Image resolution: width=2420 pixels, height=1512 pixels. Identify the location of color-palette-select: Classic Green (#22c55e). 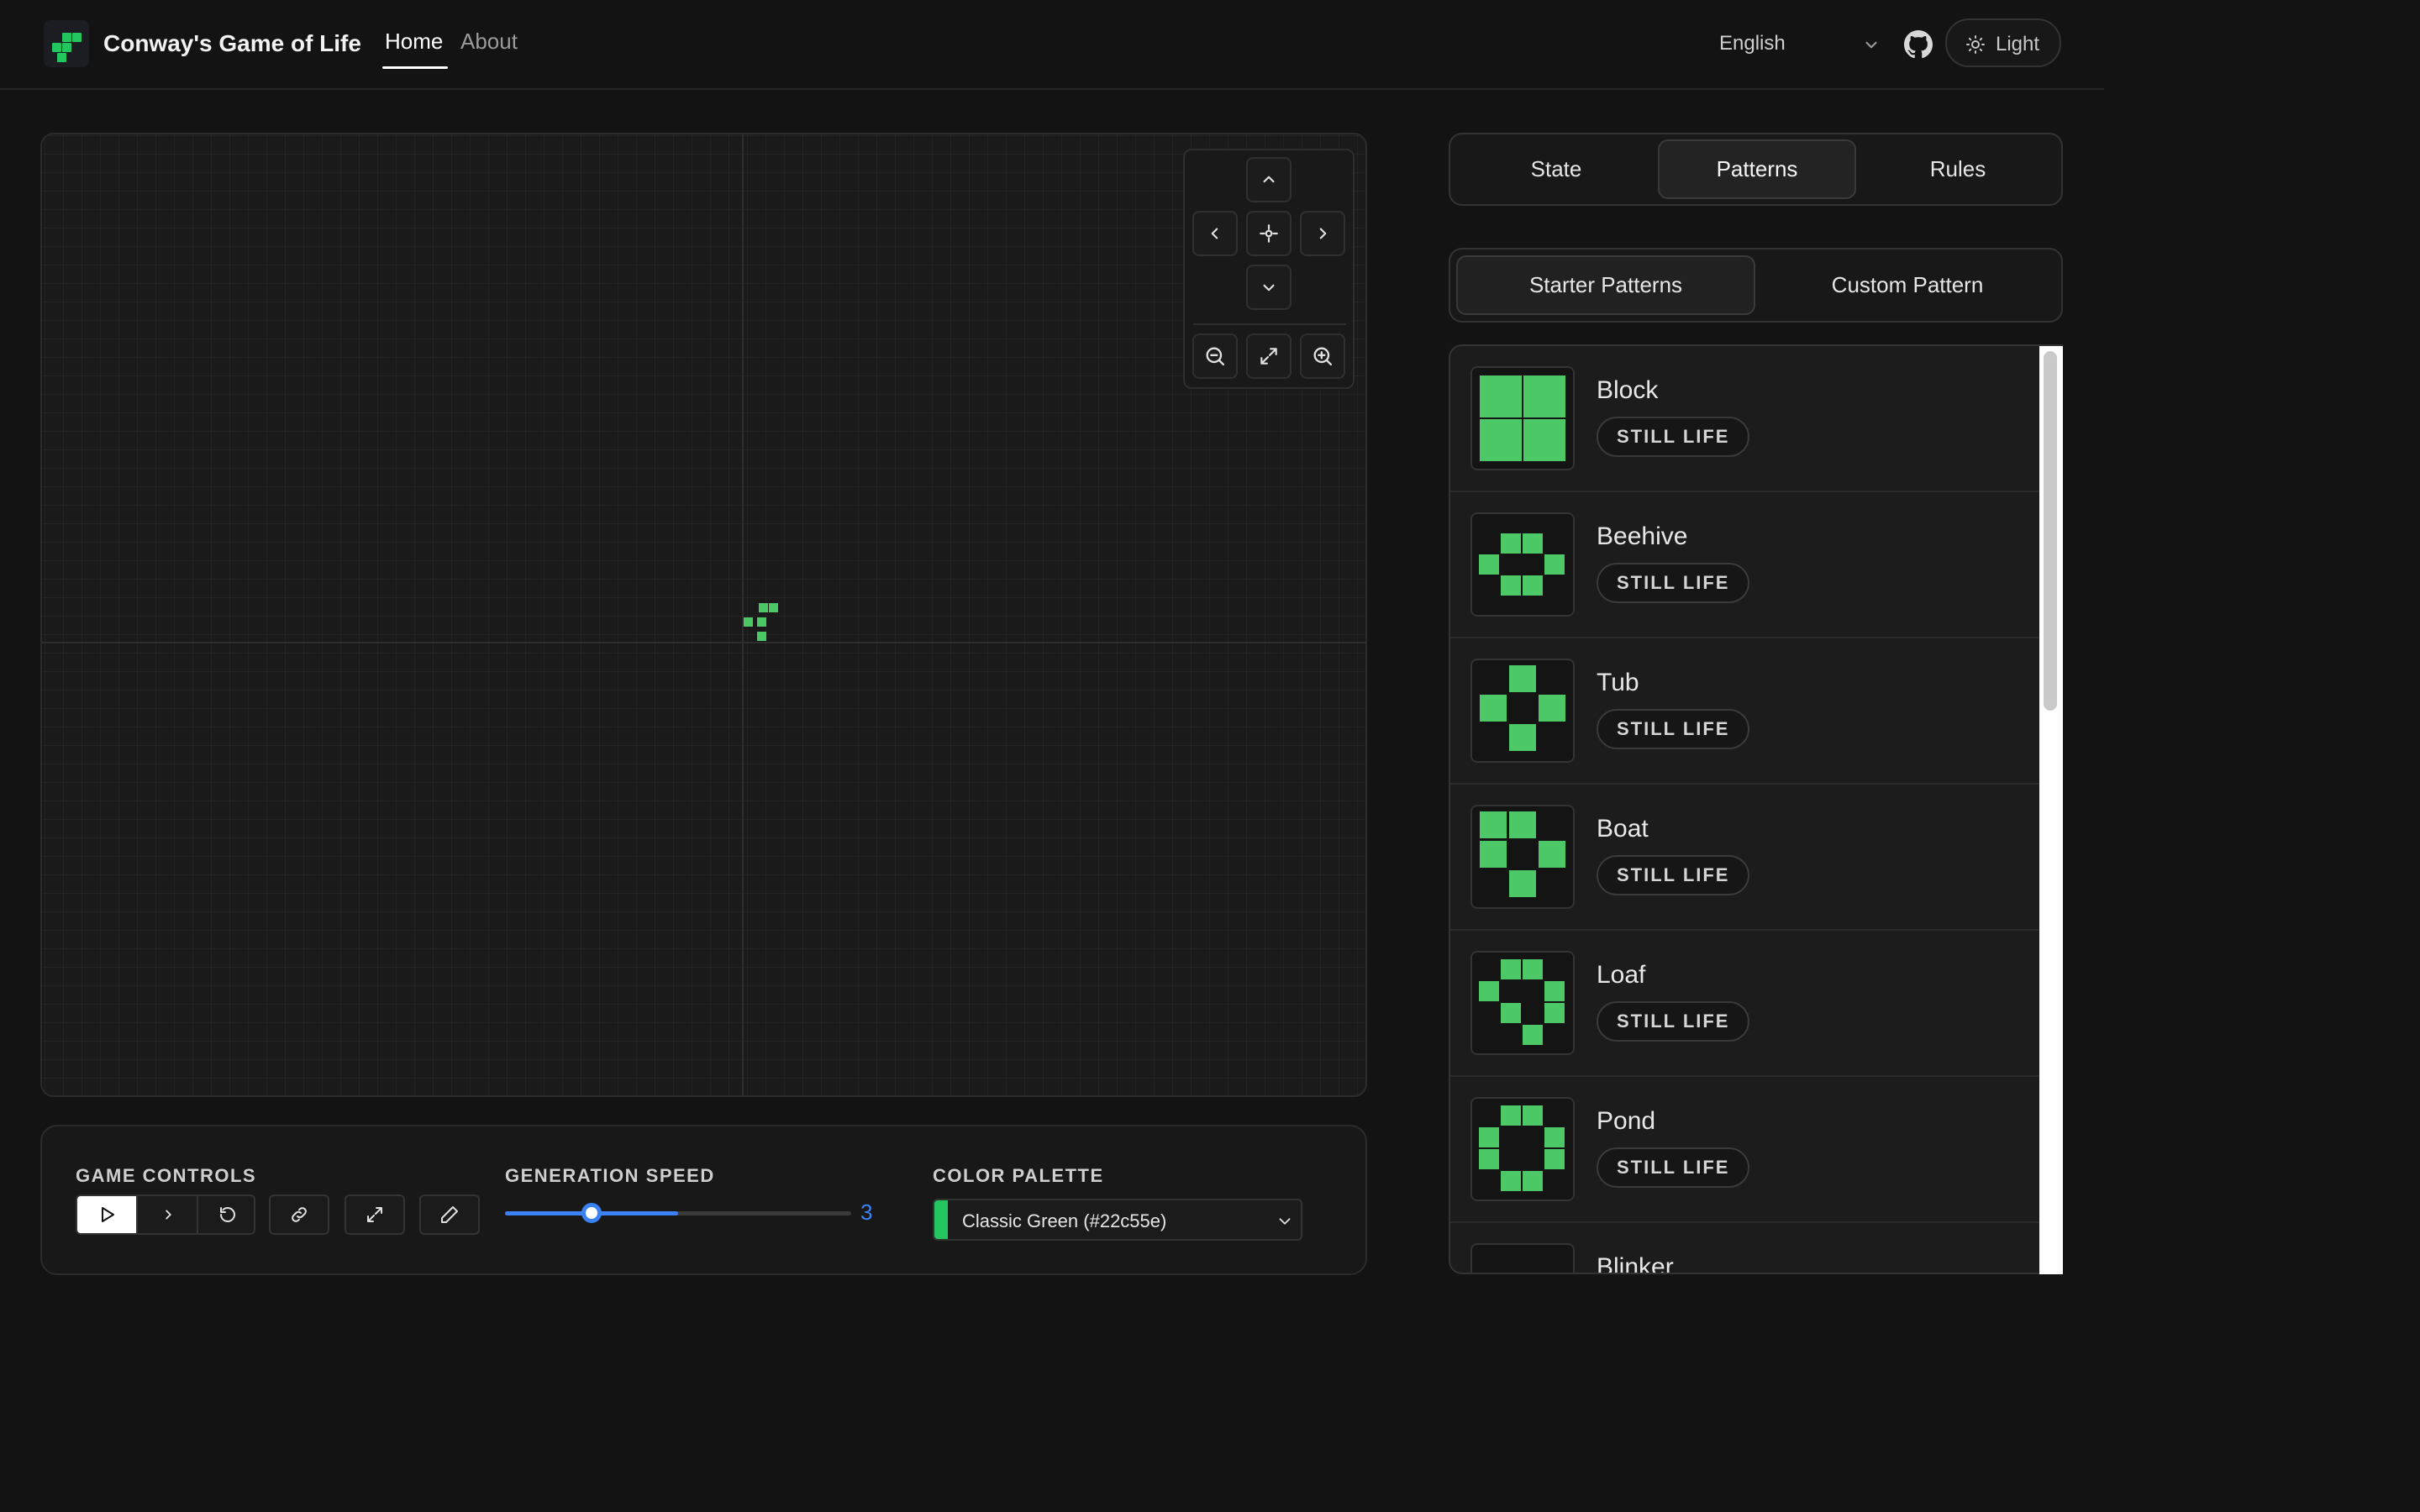
(1117, 1220).